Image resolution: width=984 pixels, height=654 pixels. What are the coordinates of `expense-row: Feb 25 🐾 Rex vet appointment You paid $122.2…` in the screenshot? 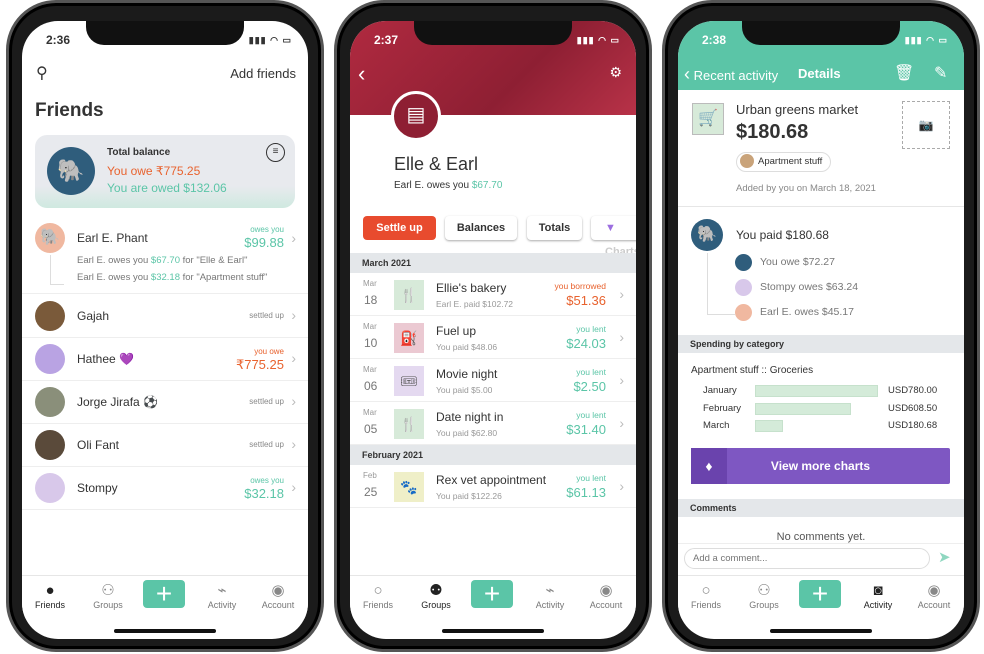 It's located at (493, 486).